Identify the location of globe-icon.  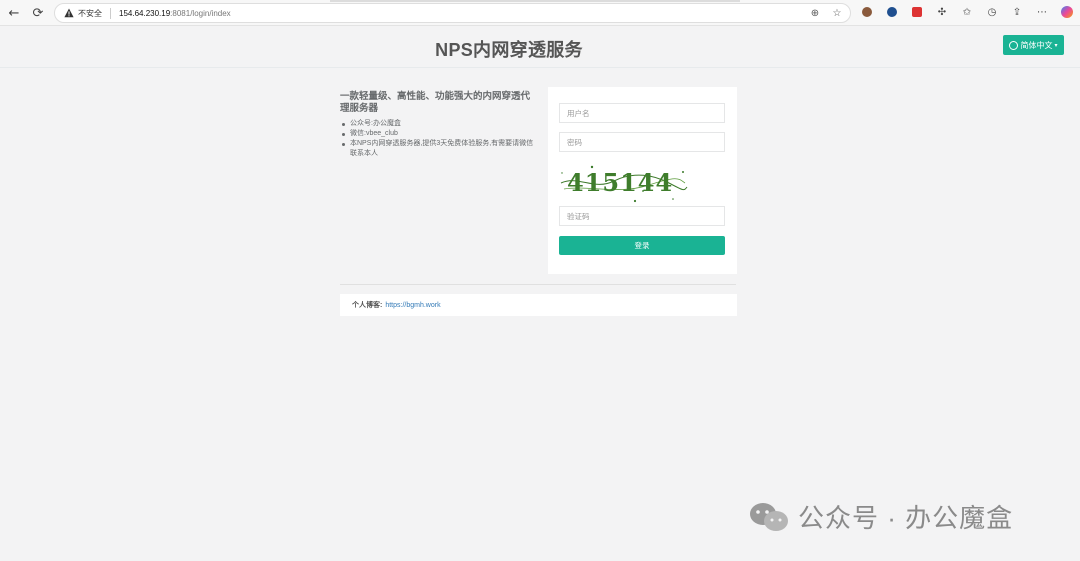
(1014, 45).